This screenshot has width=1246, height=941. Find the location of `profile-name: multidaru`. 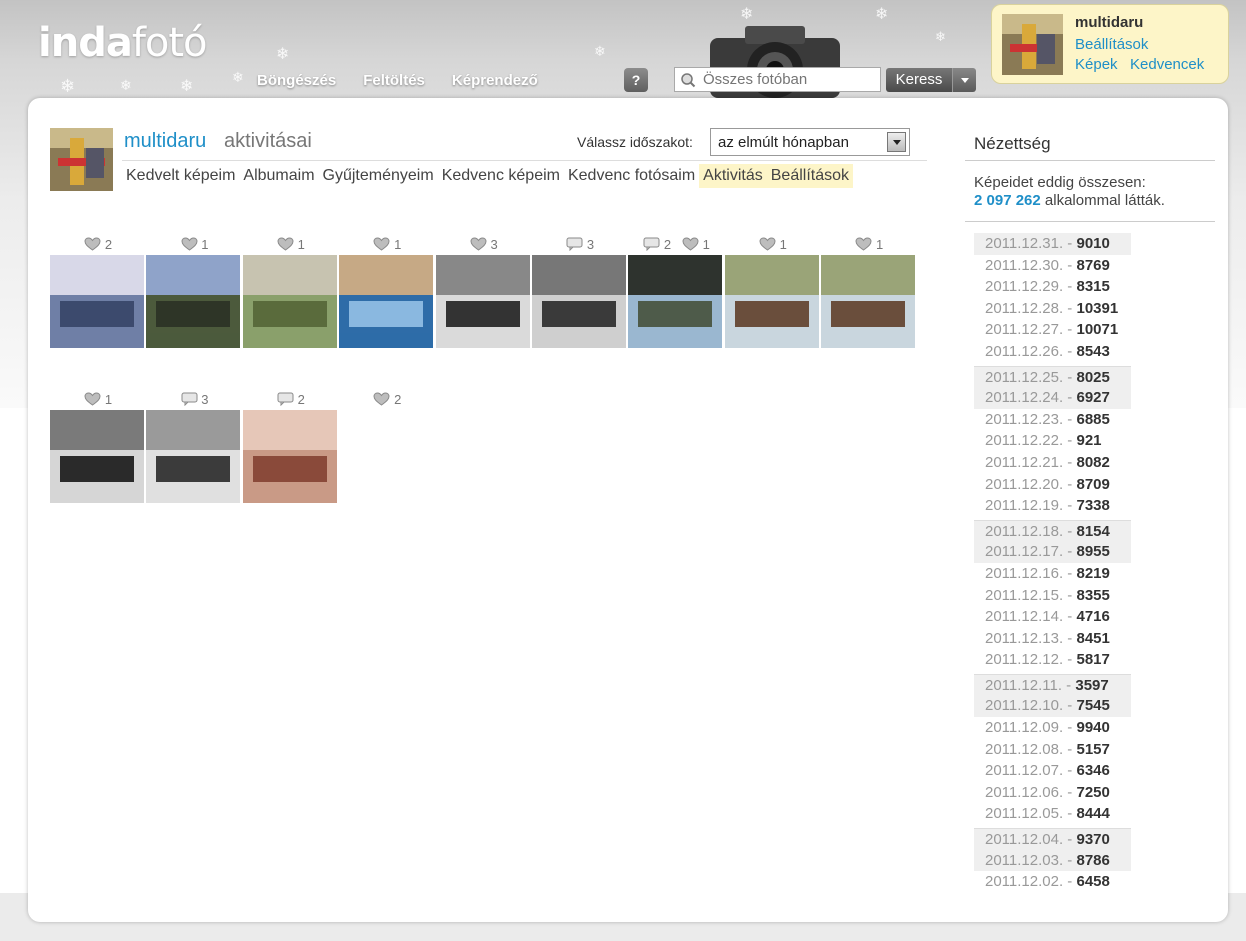

profile-name: multidaru is located at coordinates (165, 141).